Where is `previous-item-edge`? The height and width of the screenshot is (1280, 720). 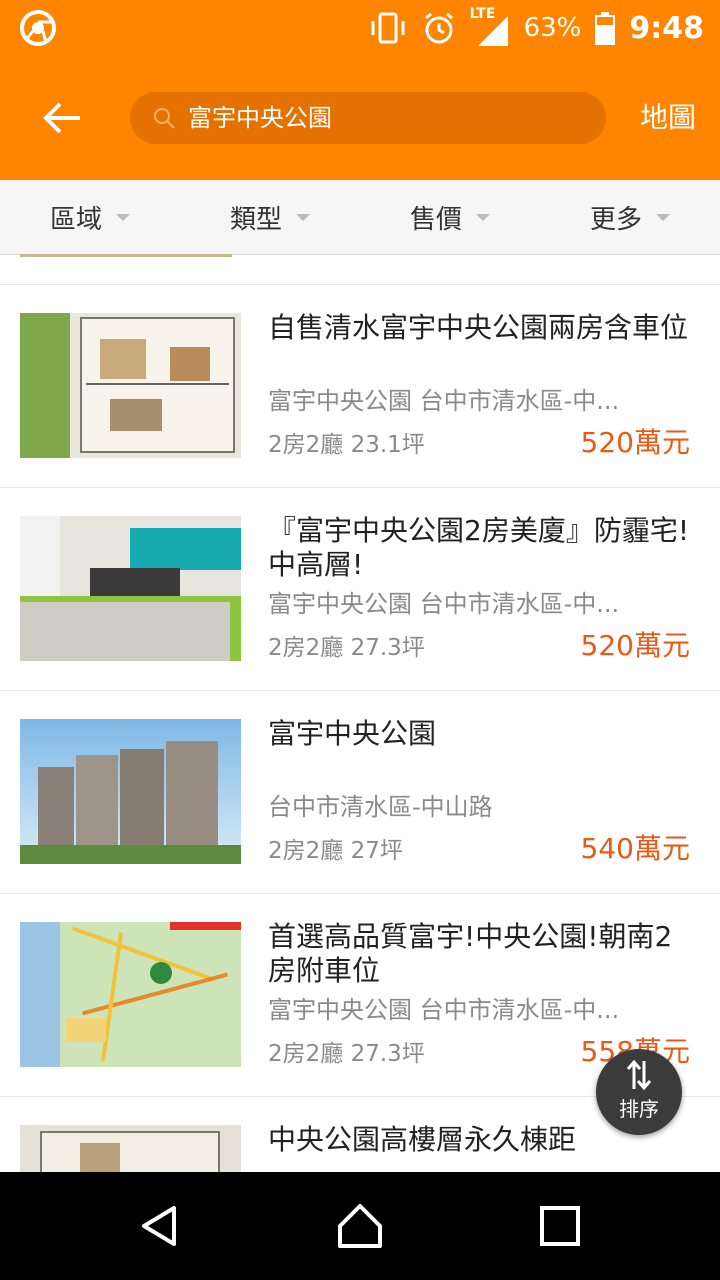
previous-item-edge is located at coordinates (126, 255).